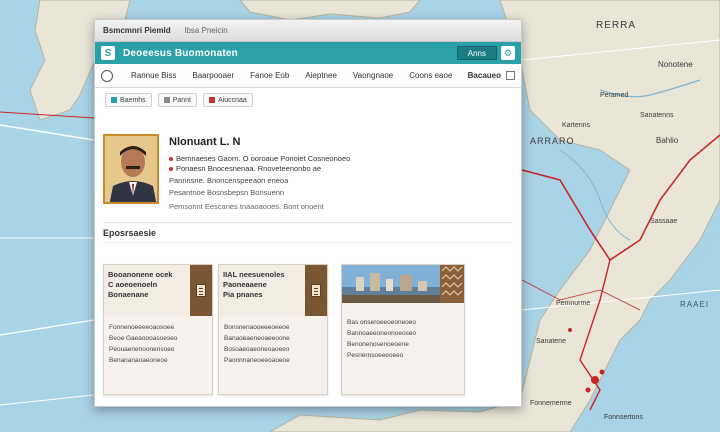 Image resolution: width=720 pixels, height=432 pixels. I want to click on card-text: Benananaoaeoneoe, so click(138, 360).